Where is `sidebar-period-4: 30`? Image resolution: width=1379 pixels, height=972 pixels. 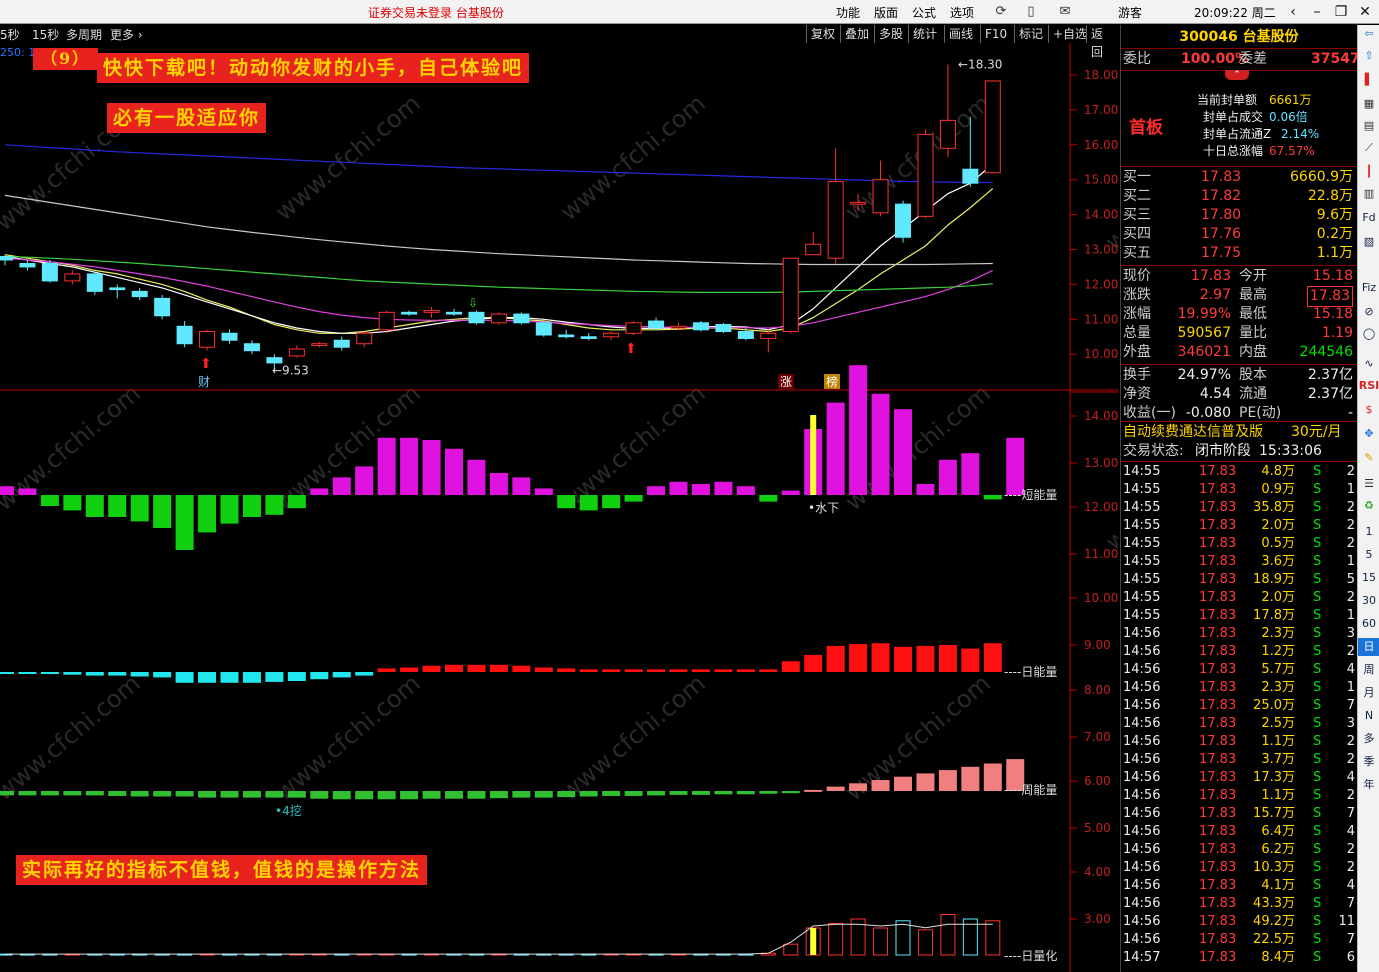
sidebar-period-4: 30 is located at coordinates (1368, 601).